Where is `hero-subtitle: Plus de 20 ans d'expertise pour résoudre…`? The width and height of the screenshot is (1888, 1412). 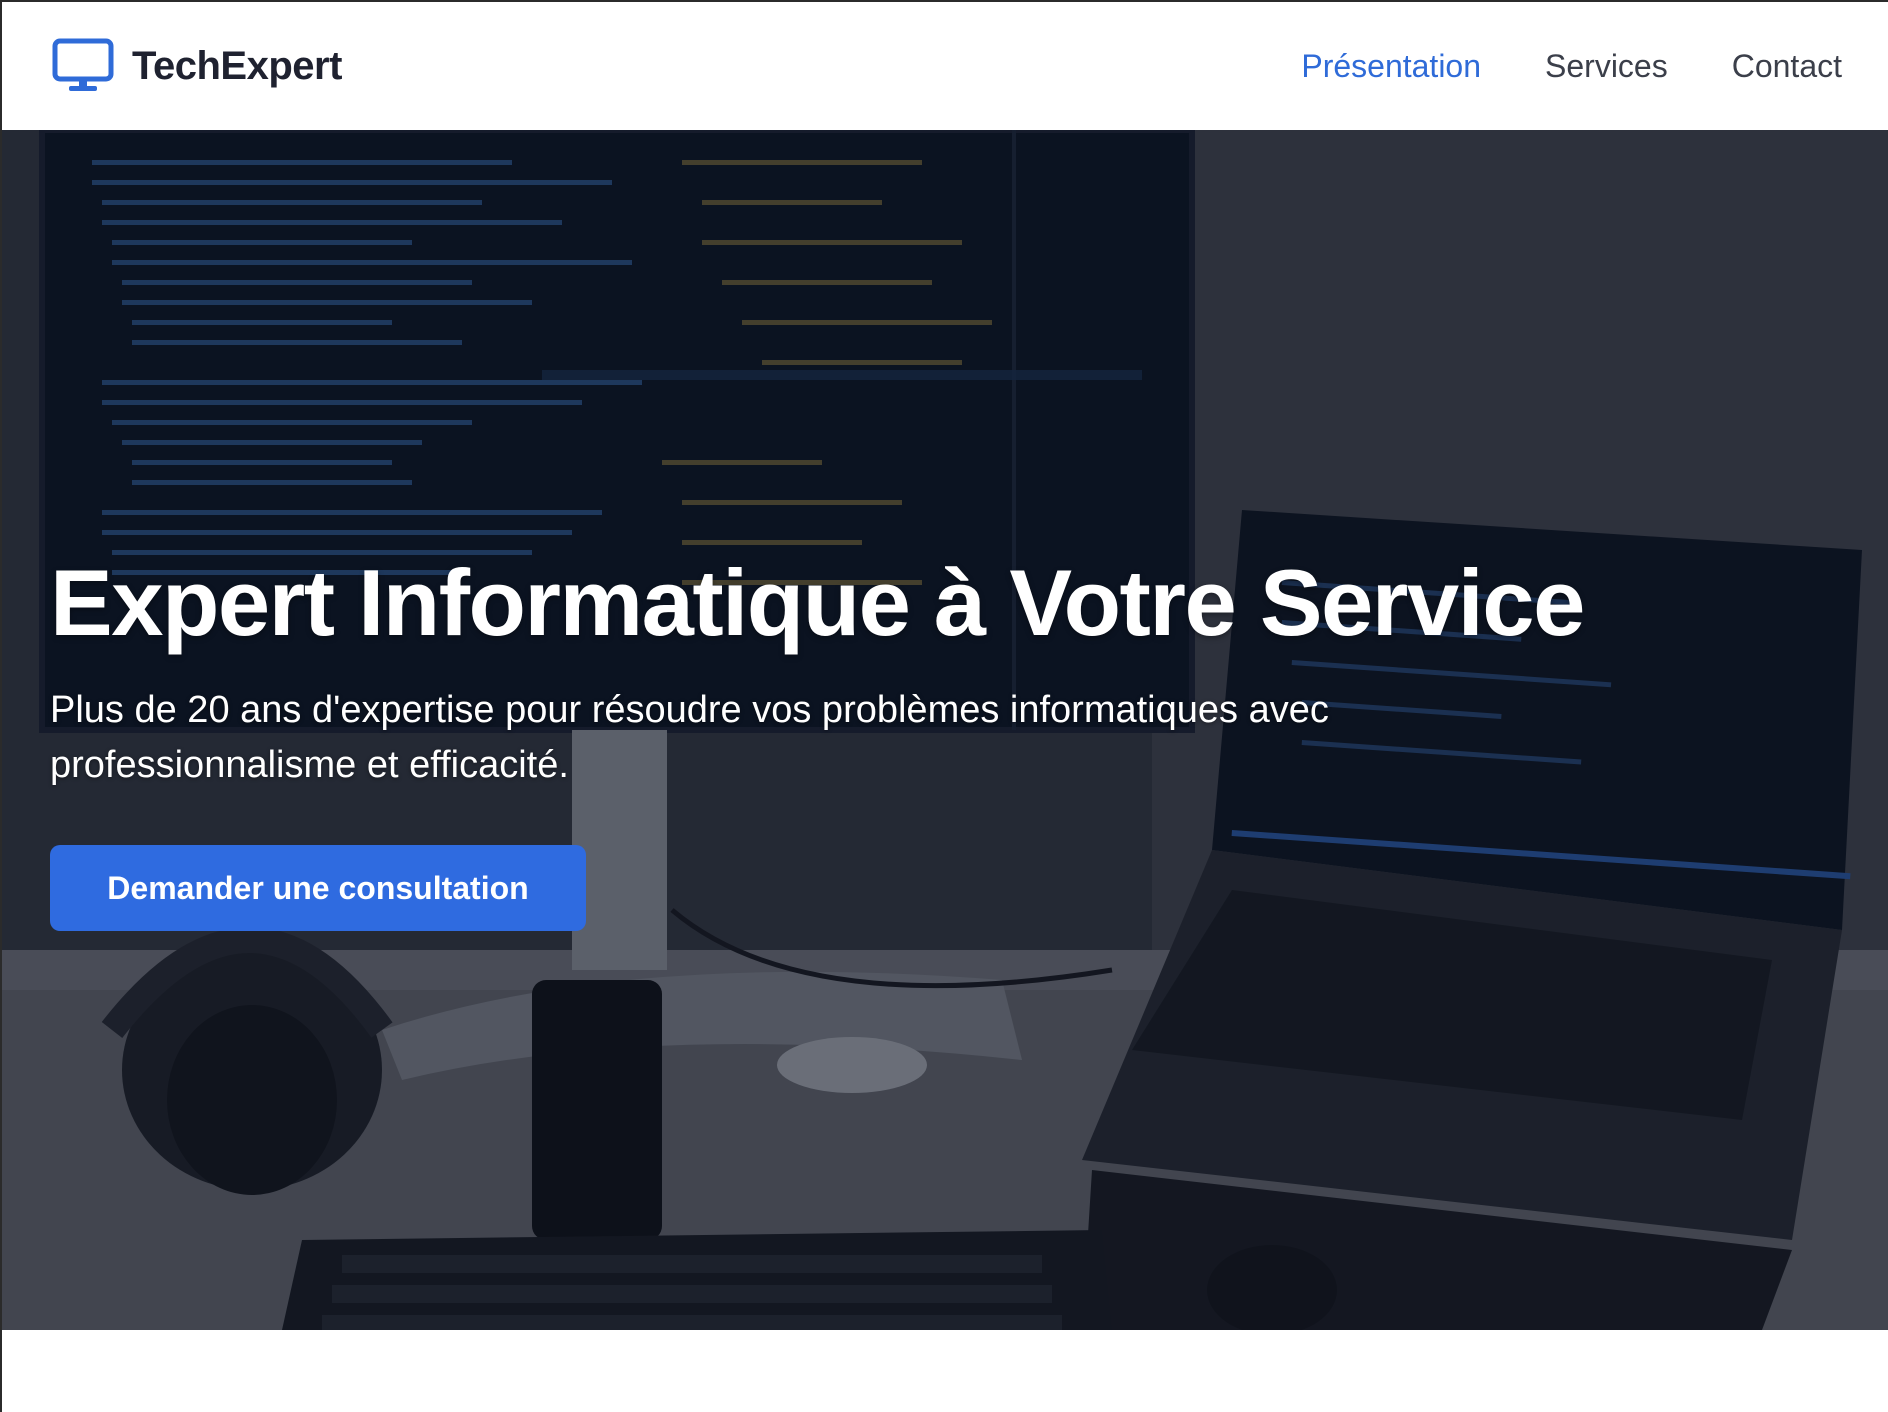
hero-subtitle: Plus de 20 ans d'expertise pour résoudre… is located at coordinates (689, 738).